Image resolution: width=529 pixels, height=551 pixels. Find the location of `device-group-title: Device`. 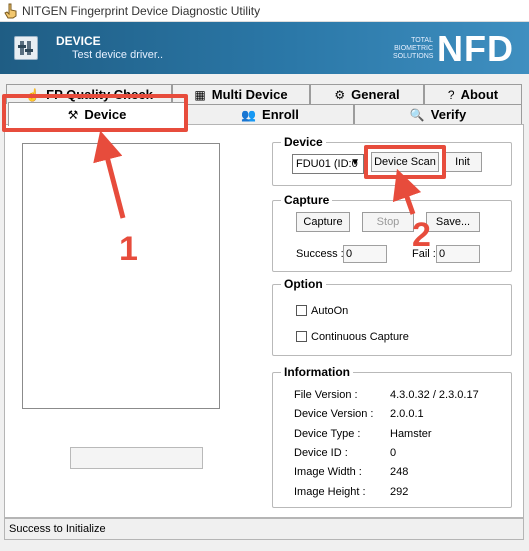

device-group-title: Device is located at coordinates (303, 142).